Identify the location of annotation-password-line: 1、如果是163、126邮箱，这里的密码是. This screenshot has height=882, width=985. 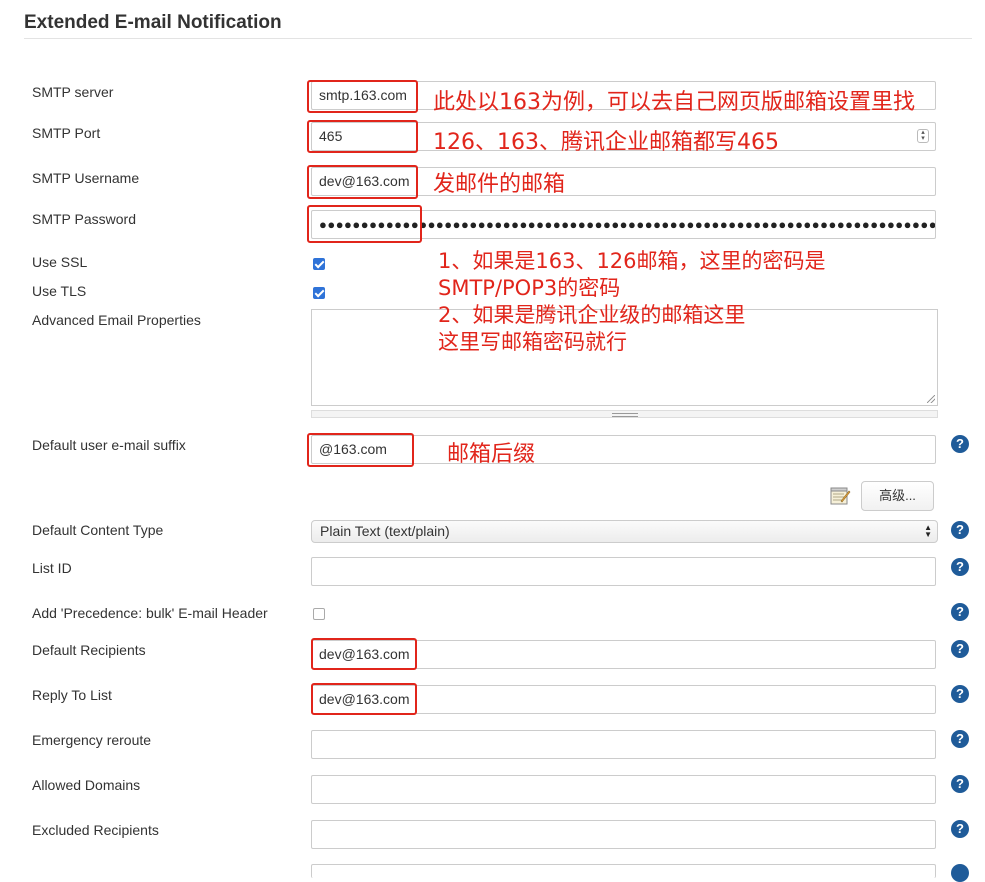
(632, 261).